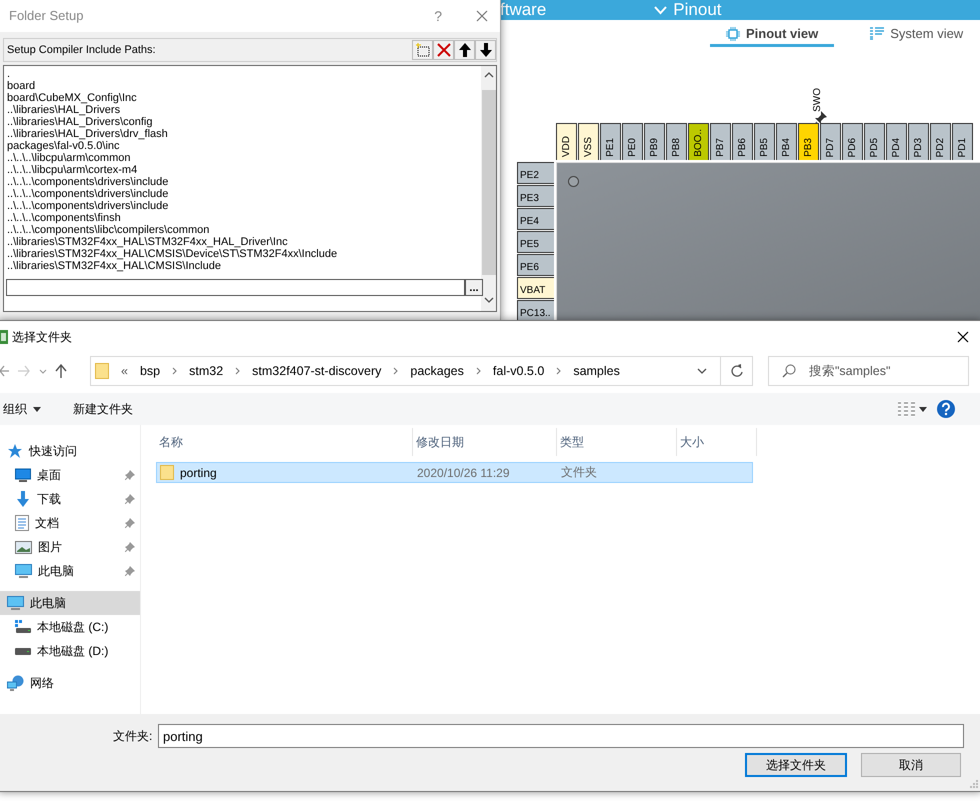 Image resolution: width=980 pixels, height=806 pixels. Describe the element at coordinates (454, 472) in the screenshot. I see `file-row: porting 2020/10/26 11:29 文件夹` at that location.